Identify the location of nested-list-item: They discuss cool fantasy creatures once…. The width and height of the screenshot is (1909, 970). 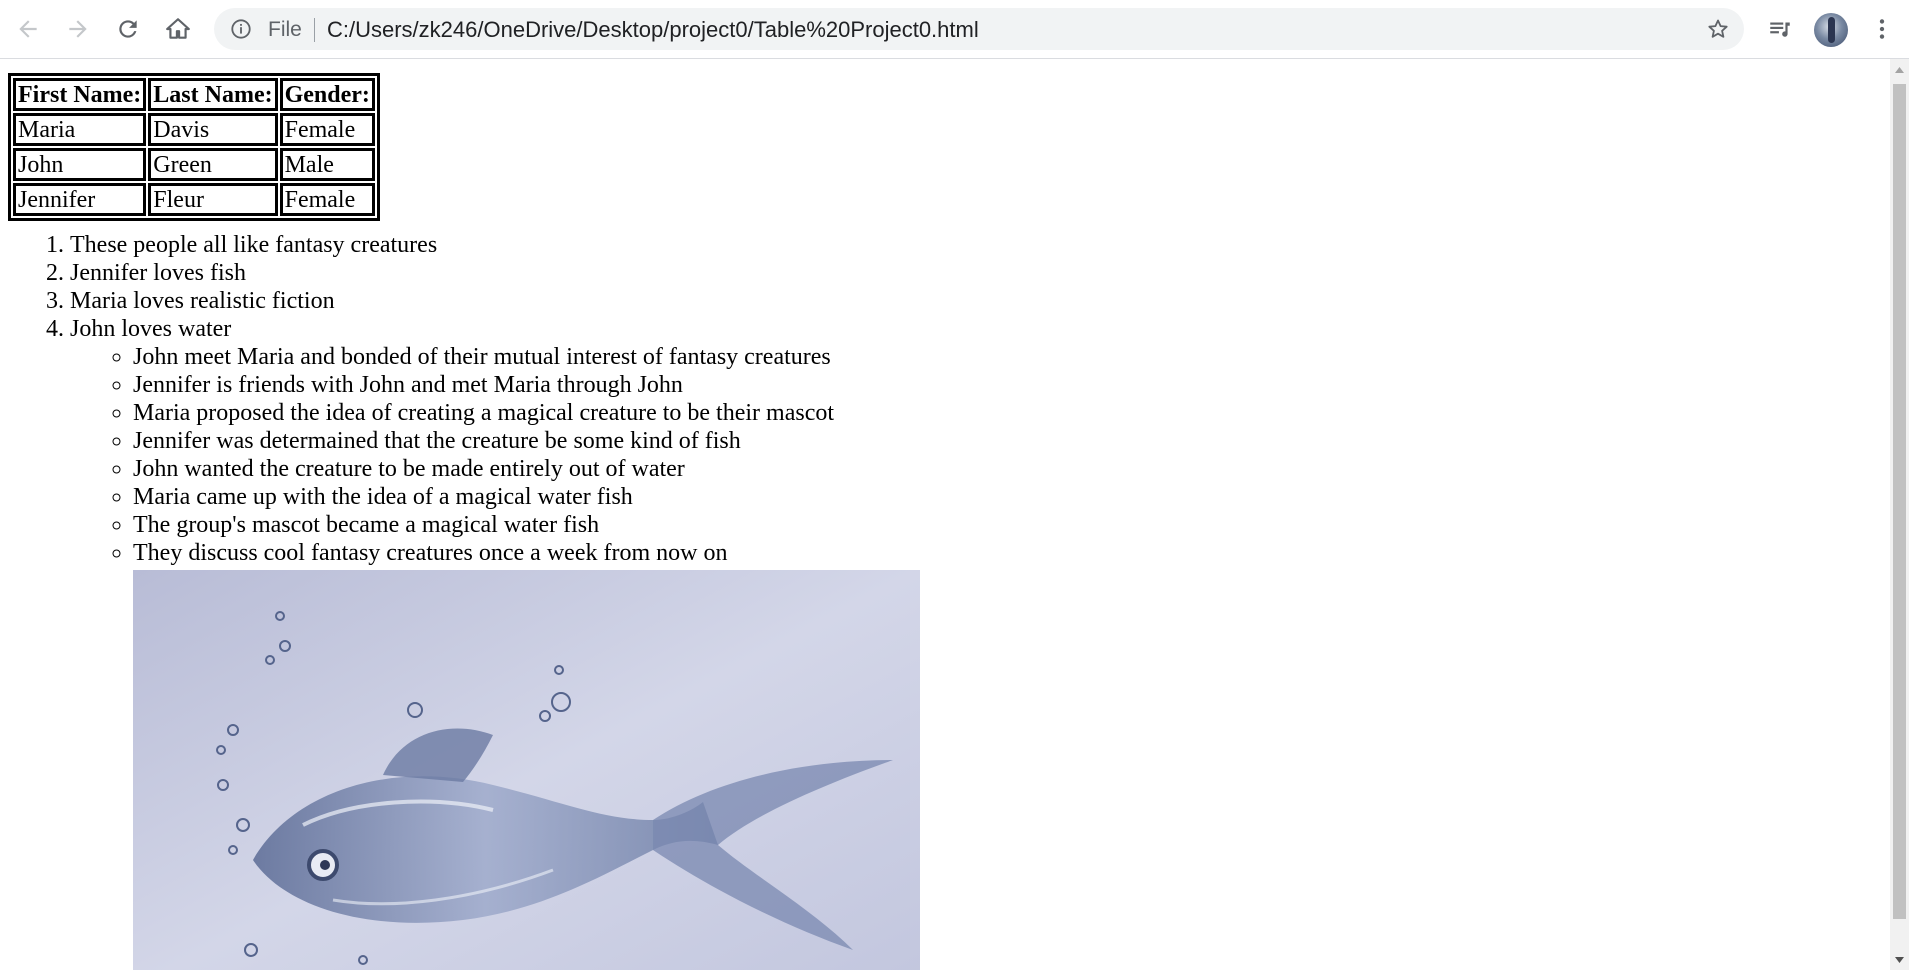
(483, 553).